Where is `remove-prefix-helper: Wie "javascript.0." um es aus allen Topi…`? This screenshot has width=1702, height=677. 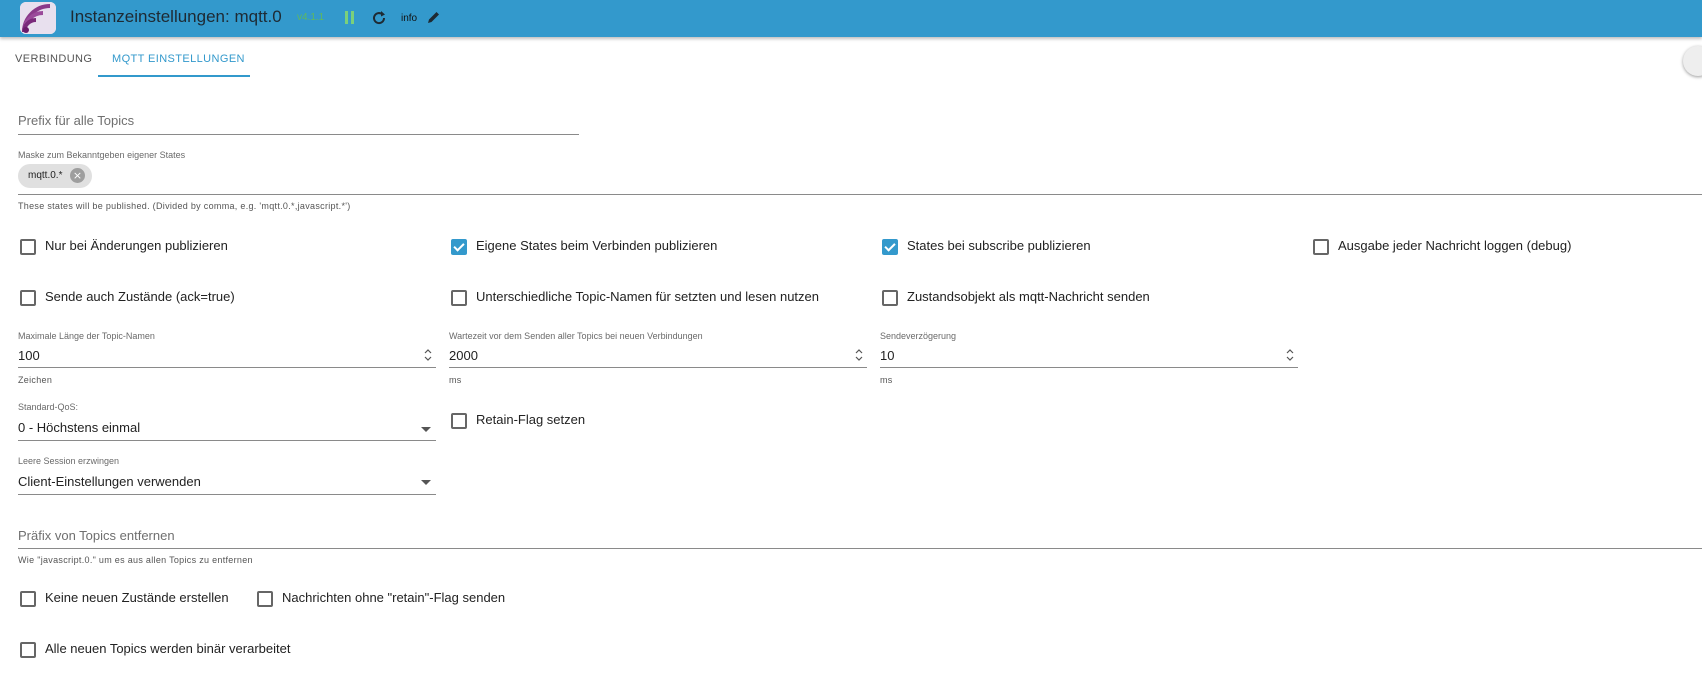
remove-prefix-helper: Wie "javascript.0." um es aus allen Topi… is located at coordinates (135, 560).